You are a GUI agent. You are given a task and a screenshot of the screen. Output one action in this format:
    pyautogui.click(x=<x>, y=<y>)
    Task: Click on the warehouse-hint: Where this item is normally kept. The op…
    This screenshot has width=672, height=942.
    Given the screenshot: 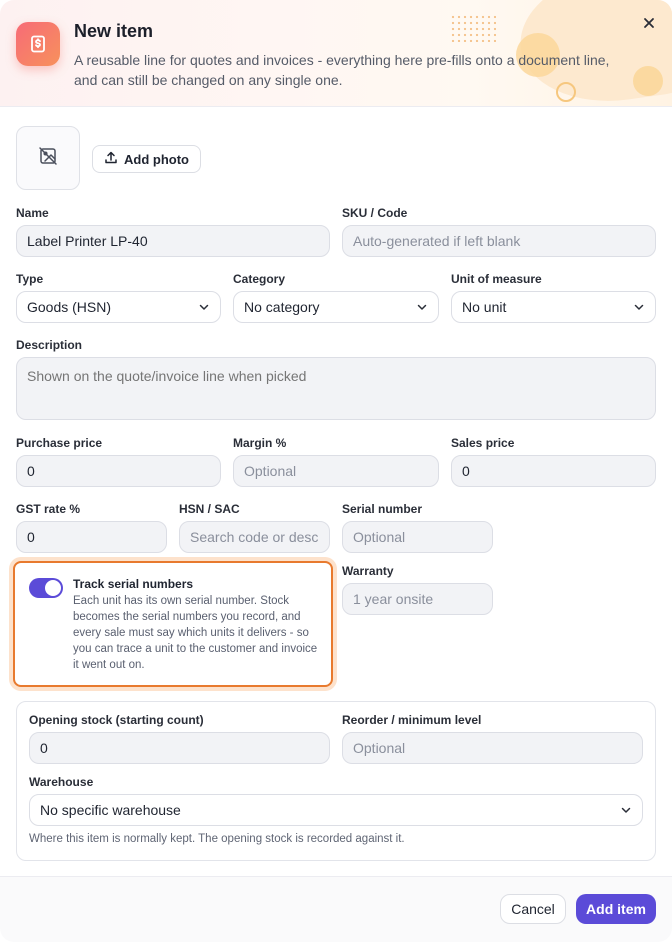 What is the action you would take?
    pyautogui.click(x=217, y=839)
    